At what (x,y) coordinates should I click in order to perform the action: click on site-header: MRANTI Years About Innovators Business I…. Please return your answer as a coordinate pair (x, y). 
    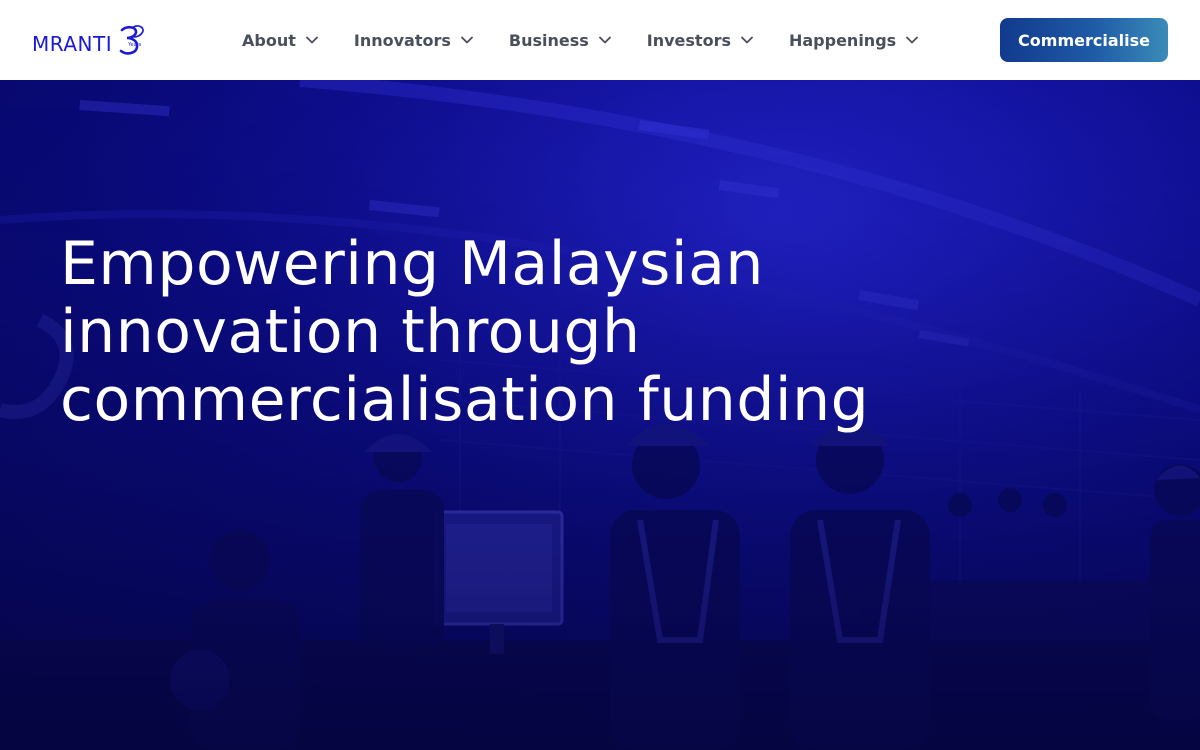
    Looking at the image, I should click on (600, 40).